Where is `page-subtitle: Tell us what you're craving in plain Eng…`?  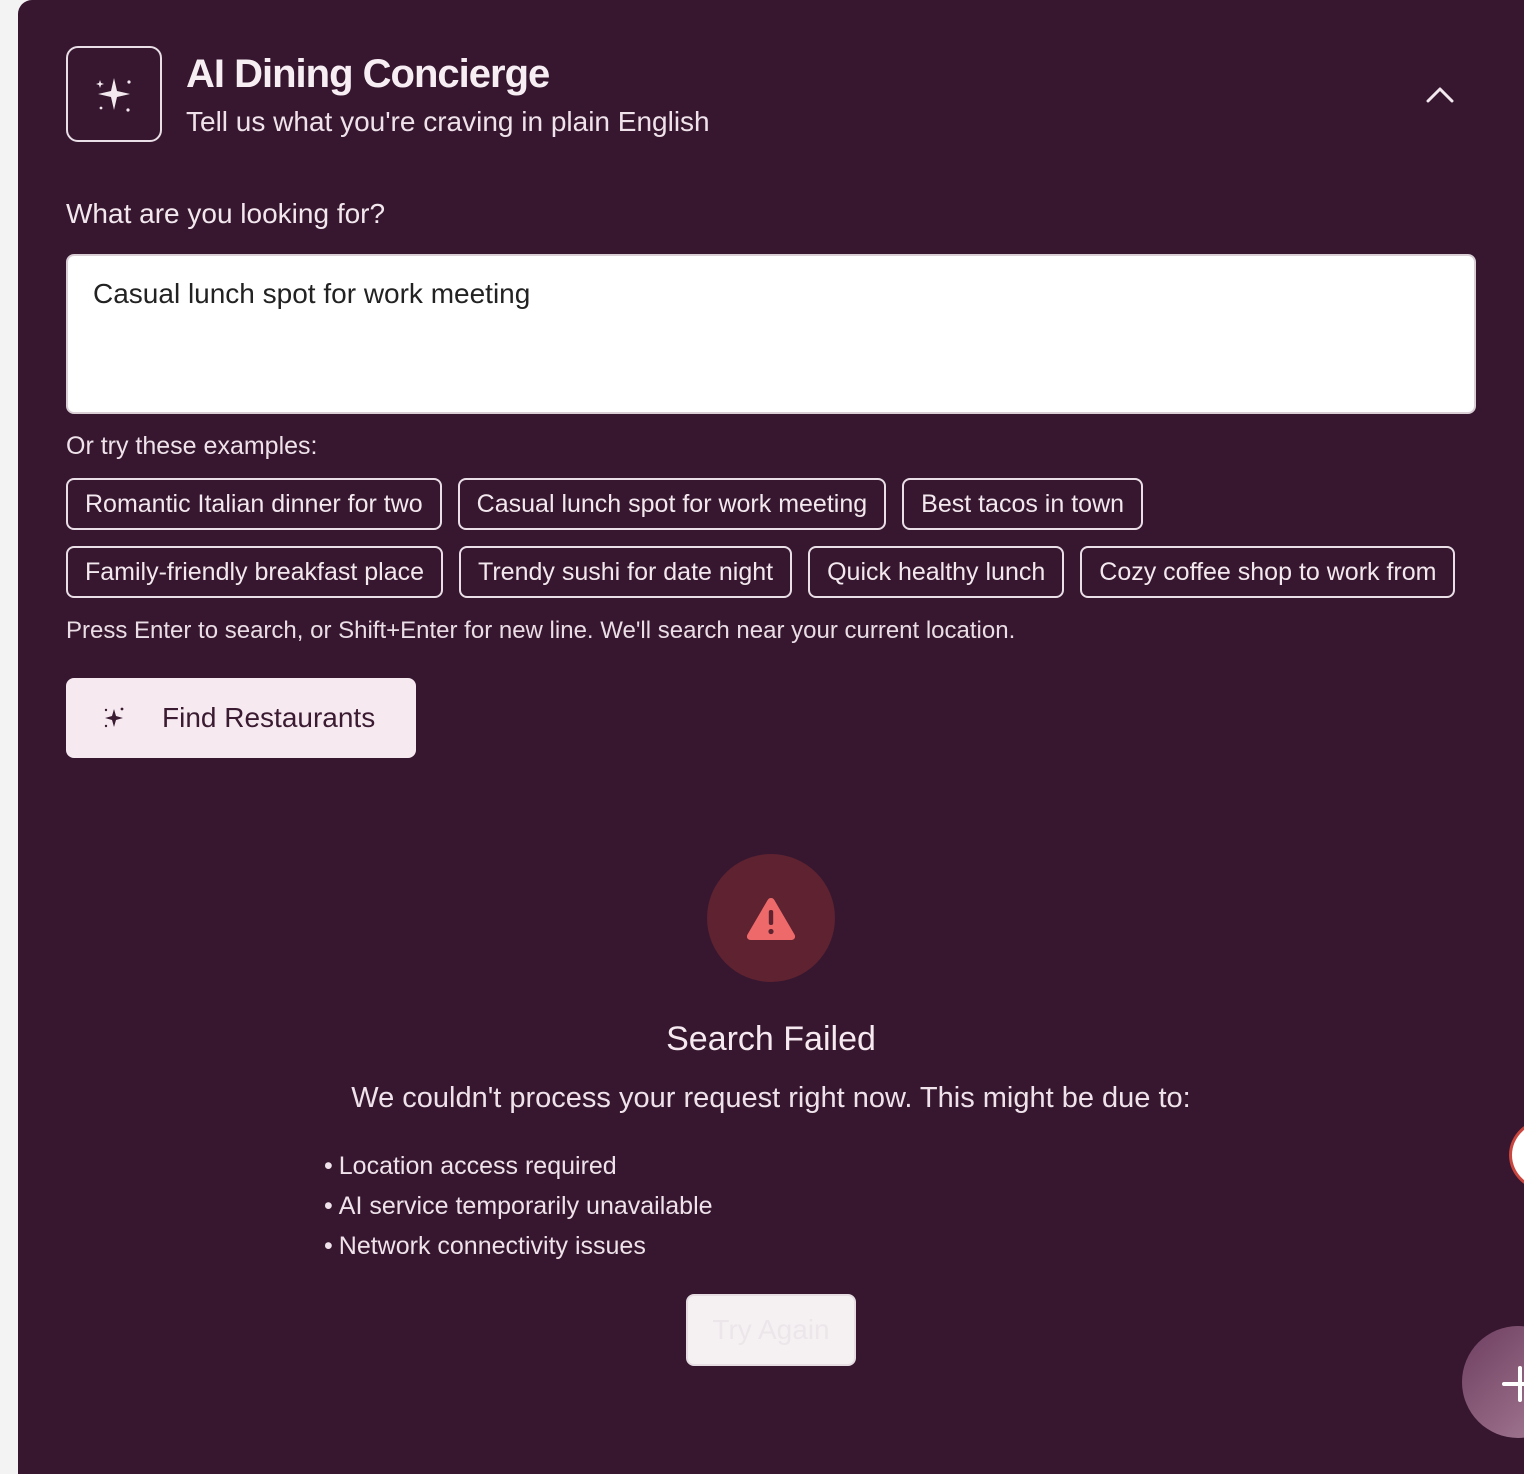 page-subtitle: Tell us what you're craving in plain Eng… is located at coordinates (448, 121).